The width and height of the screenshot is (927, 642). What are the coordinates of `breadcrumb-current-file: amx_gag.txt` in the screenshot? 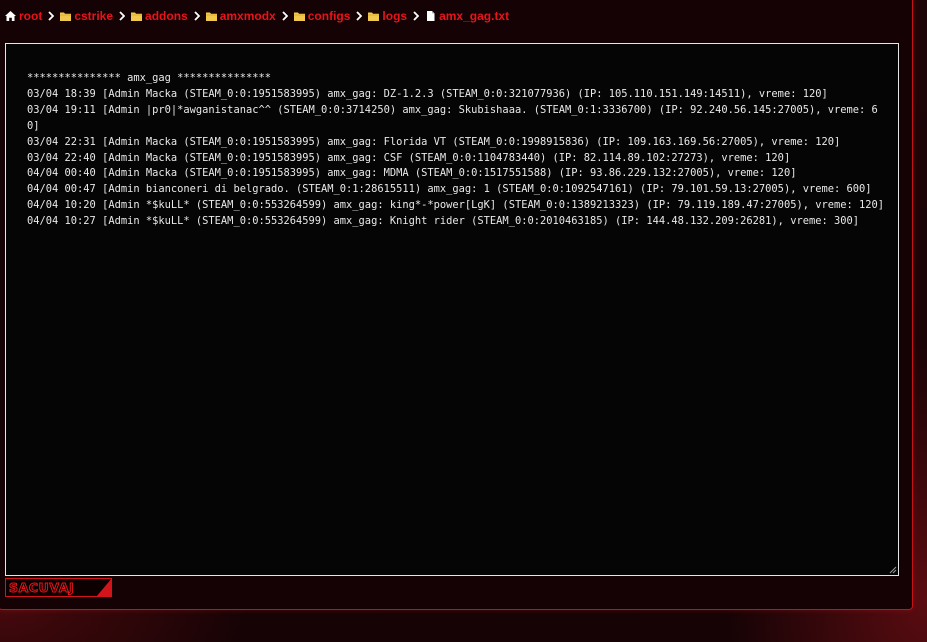 It's located at (467, 16).